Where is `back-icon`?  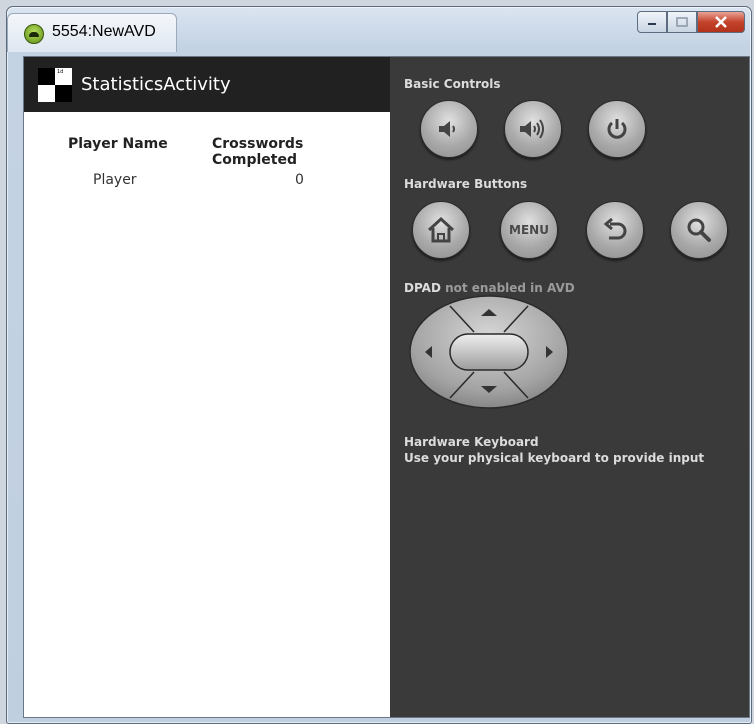
back-icon is located at coordinates (615, 228).